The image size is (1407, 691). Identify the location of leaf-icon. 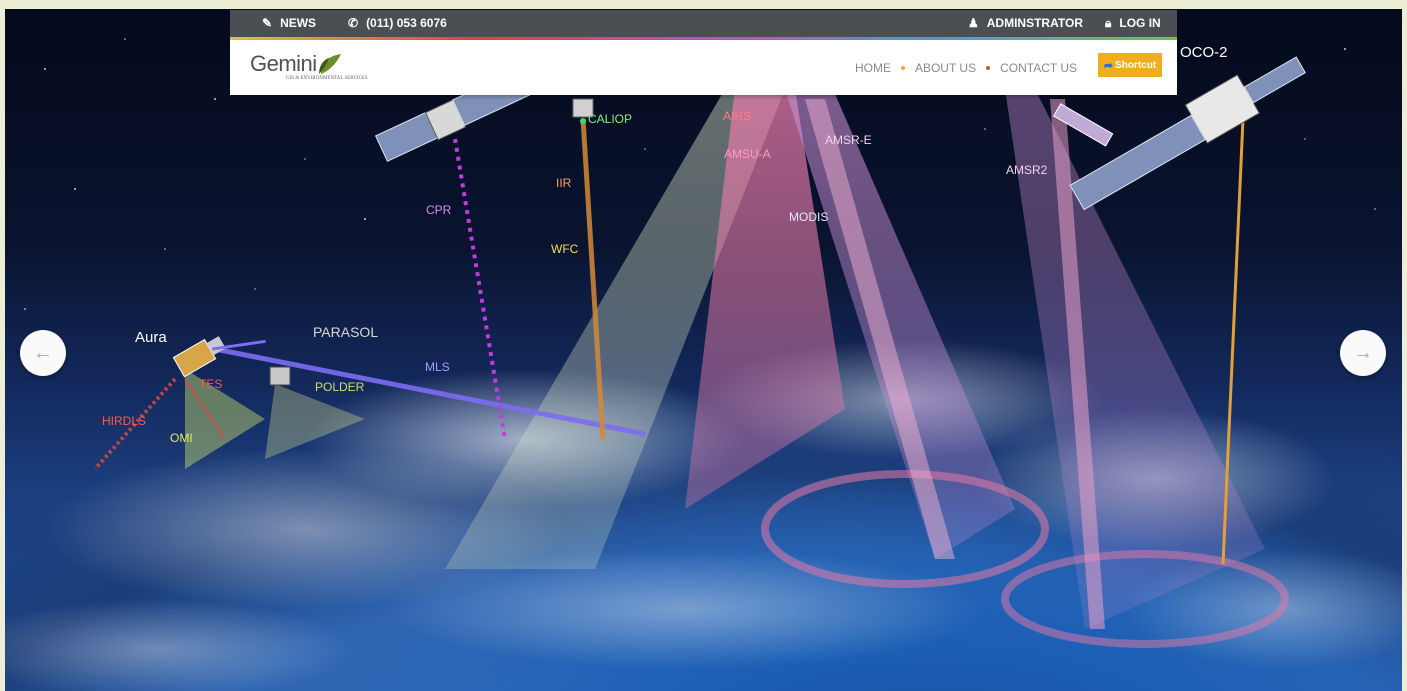
(329, 64).